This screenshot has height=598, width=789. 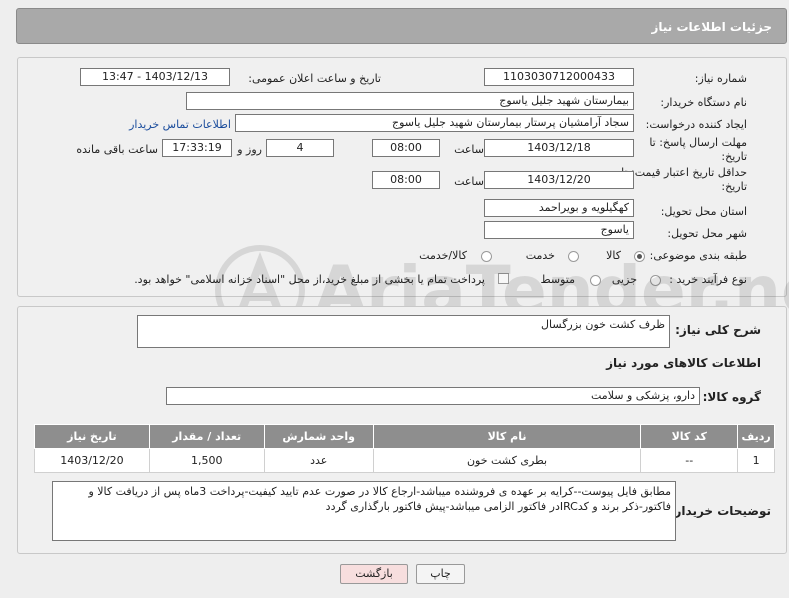 What do you see at coordinates (708, 279) in the screenshot?
I see `process-type-label: نوع فرآیند خرید :` at bounding box center [708, 279].